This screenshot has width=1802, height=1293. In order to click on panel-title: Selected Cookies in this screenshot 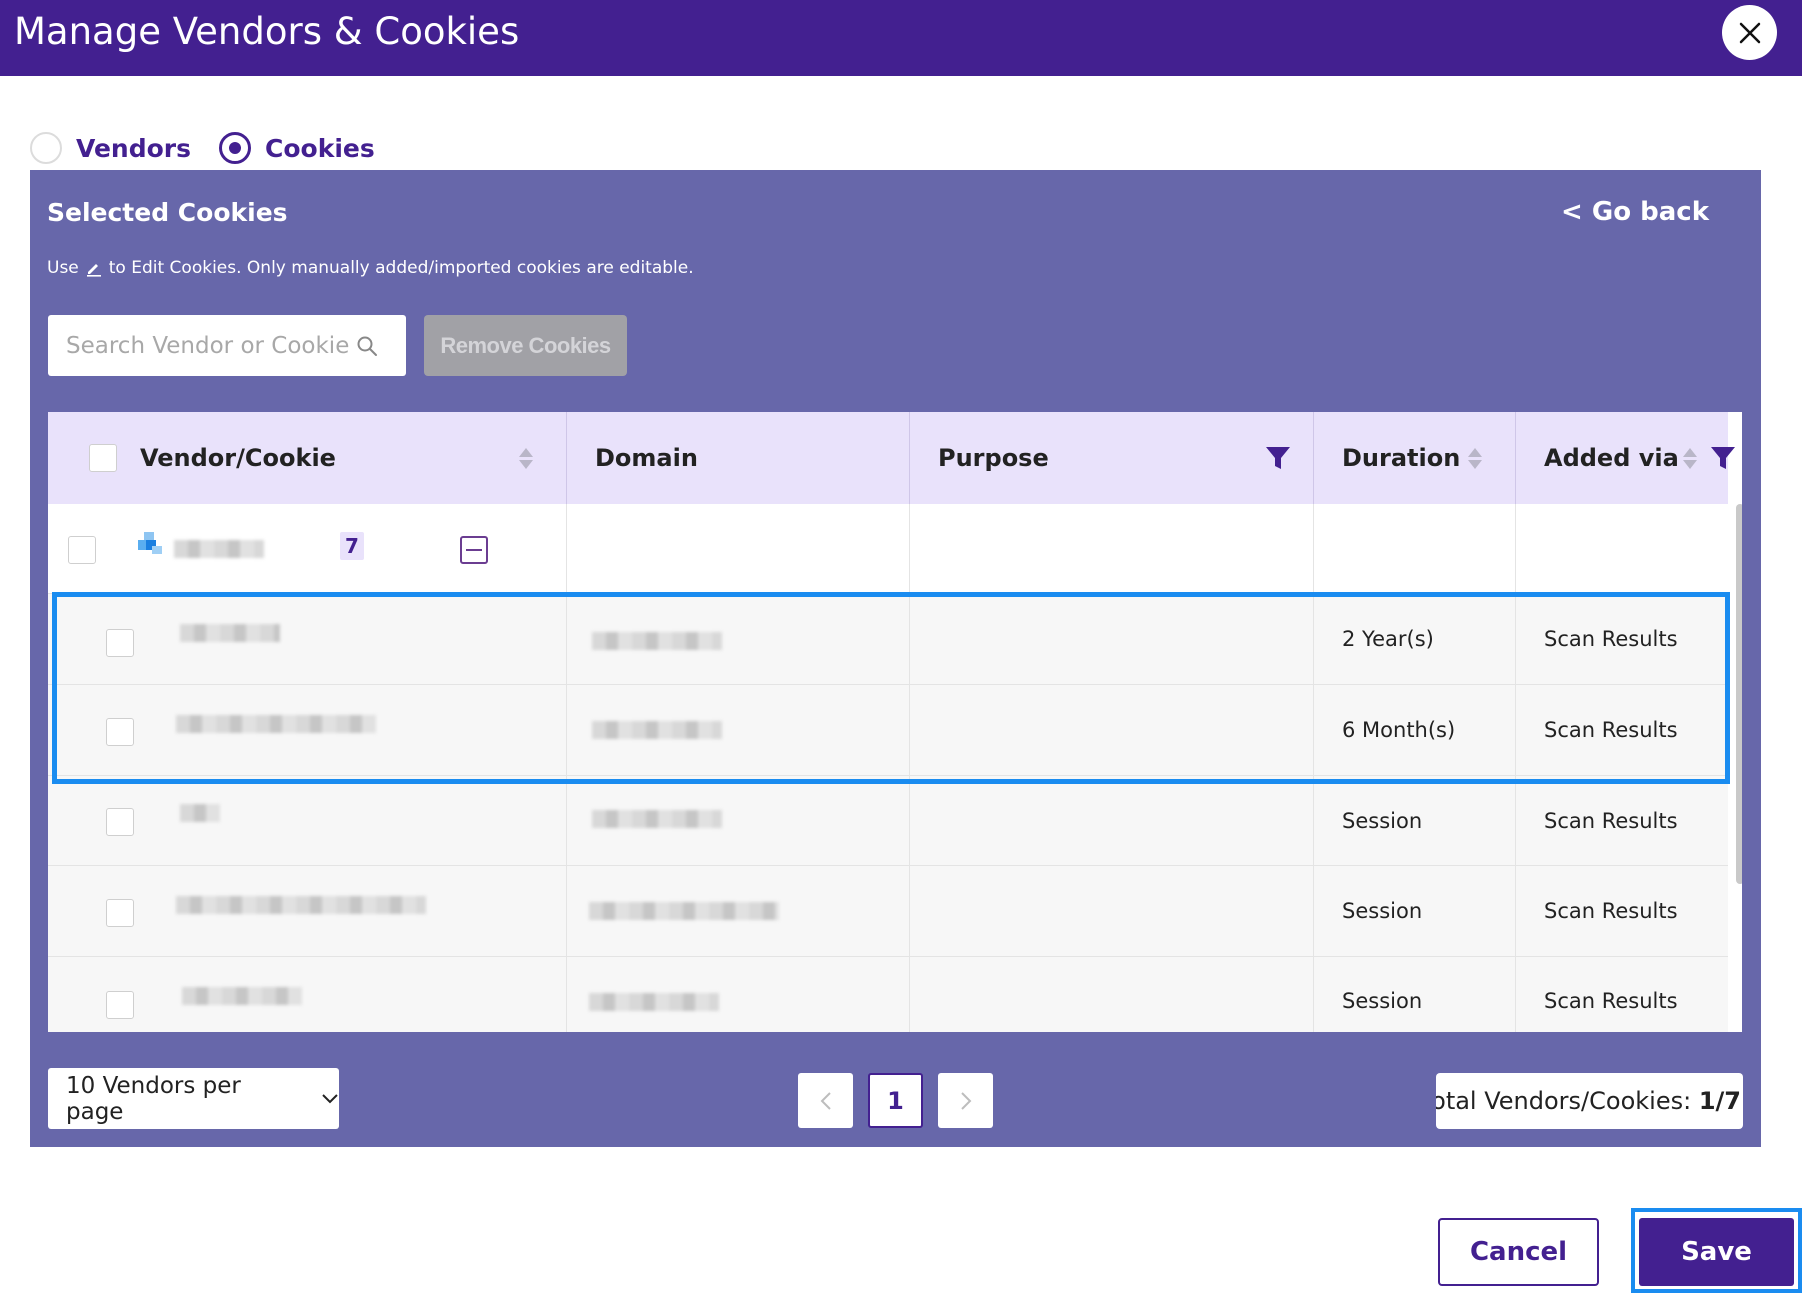, I will do `click(167, 212)`.